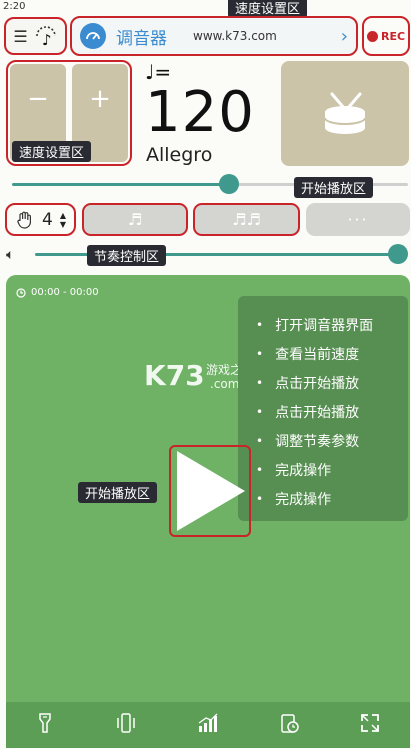 This screenshot has width=411, height=749. Describe the element at coordinates (40, 219) in the screenshot. I see `beats-selector: 4 ▲ ▼` at that location.